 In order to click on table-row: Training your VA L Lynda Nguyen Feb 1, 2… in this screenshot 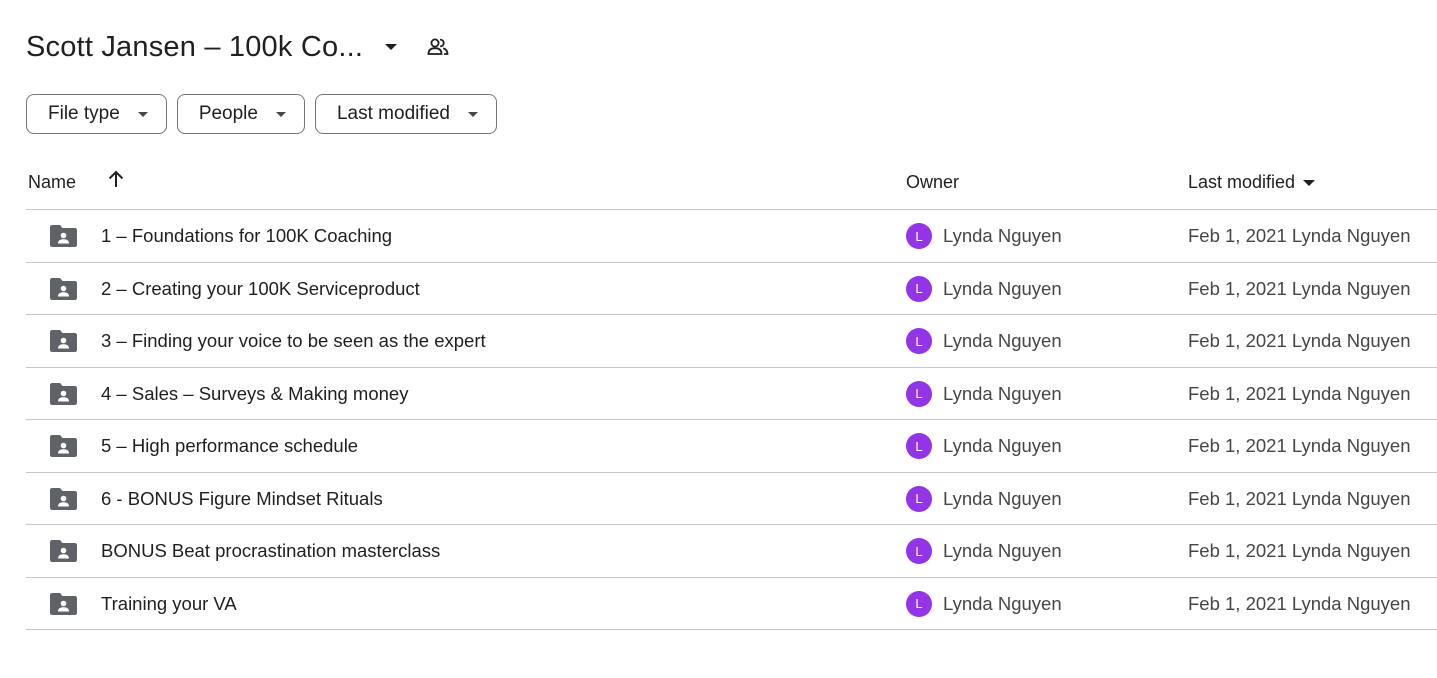, I will do `click(731, 604)`.